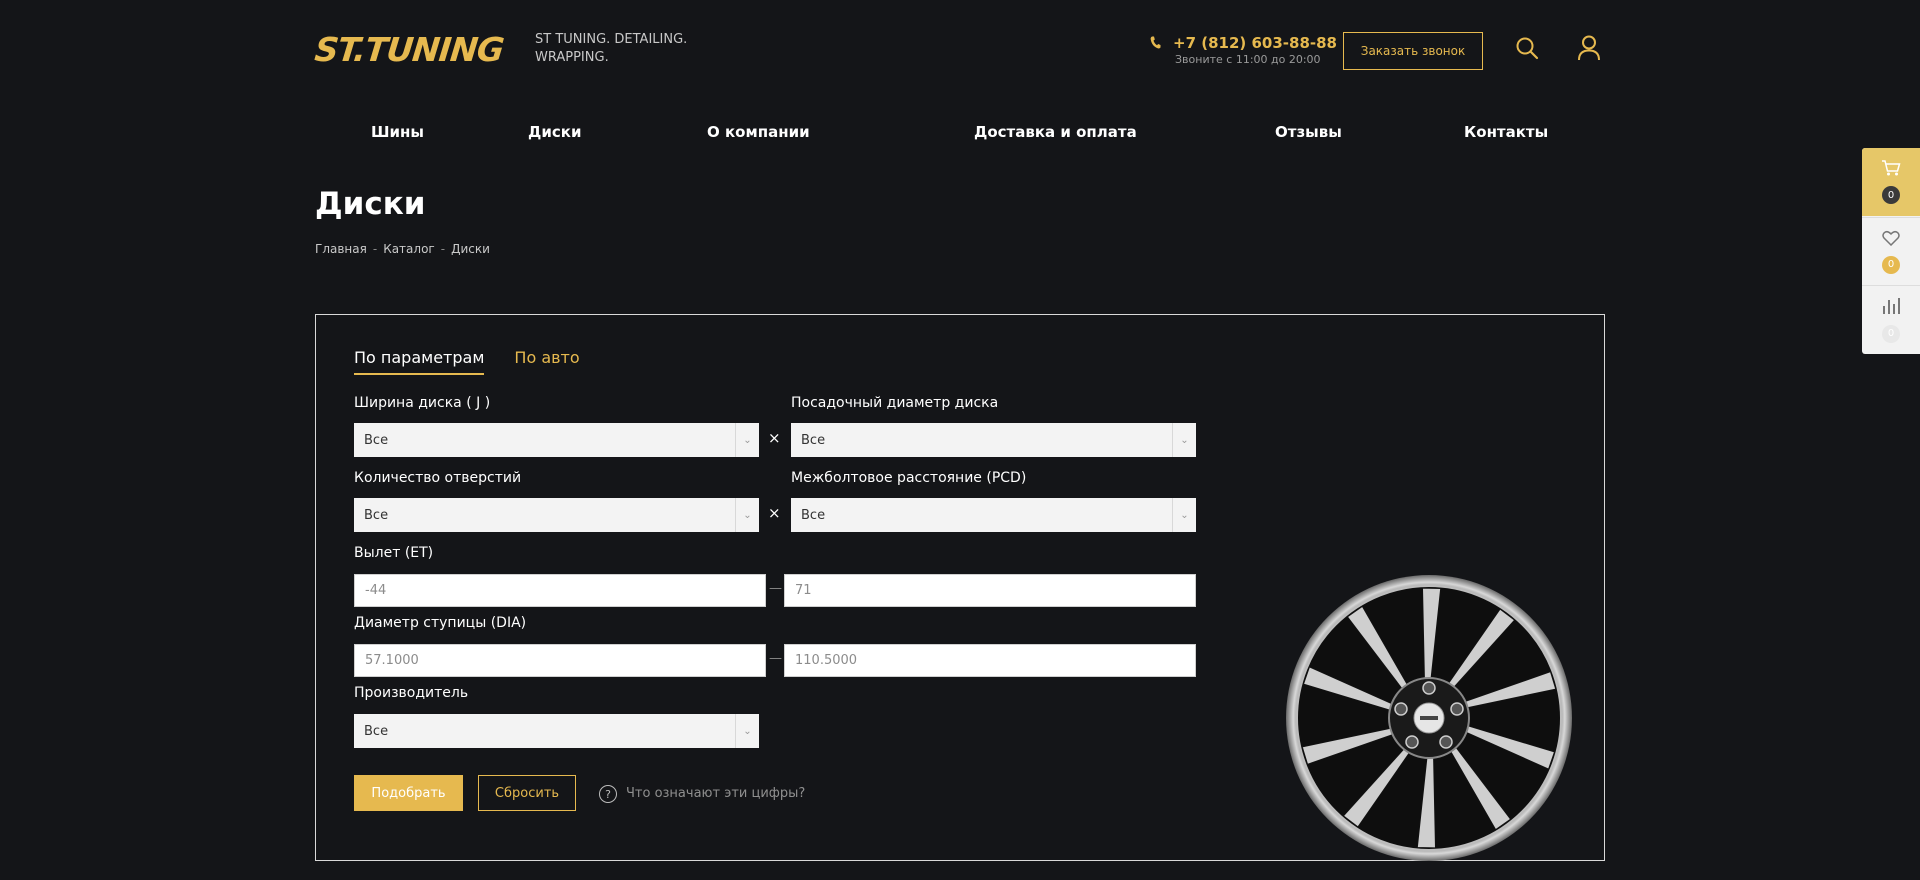 The width and height of the screenshot is (1920, 880). I want to click on holes-label: Количество отверстий, so click(438, 478).